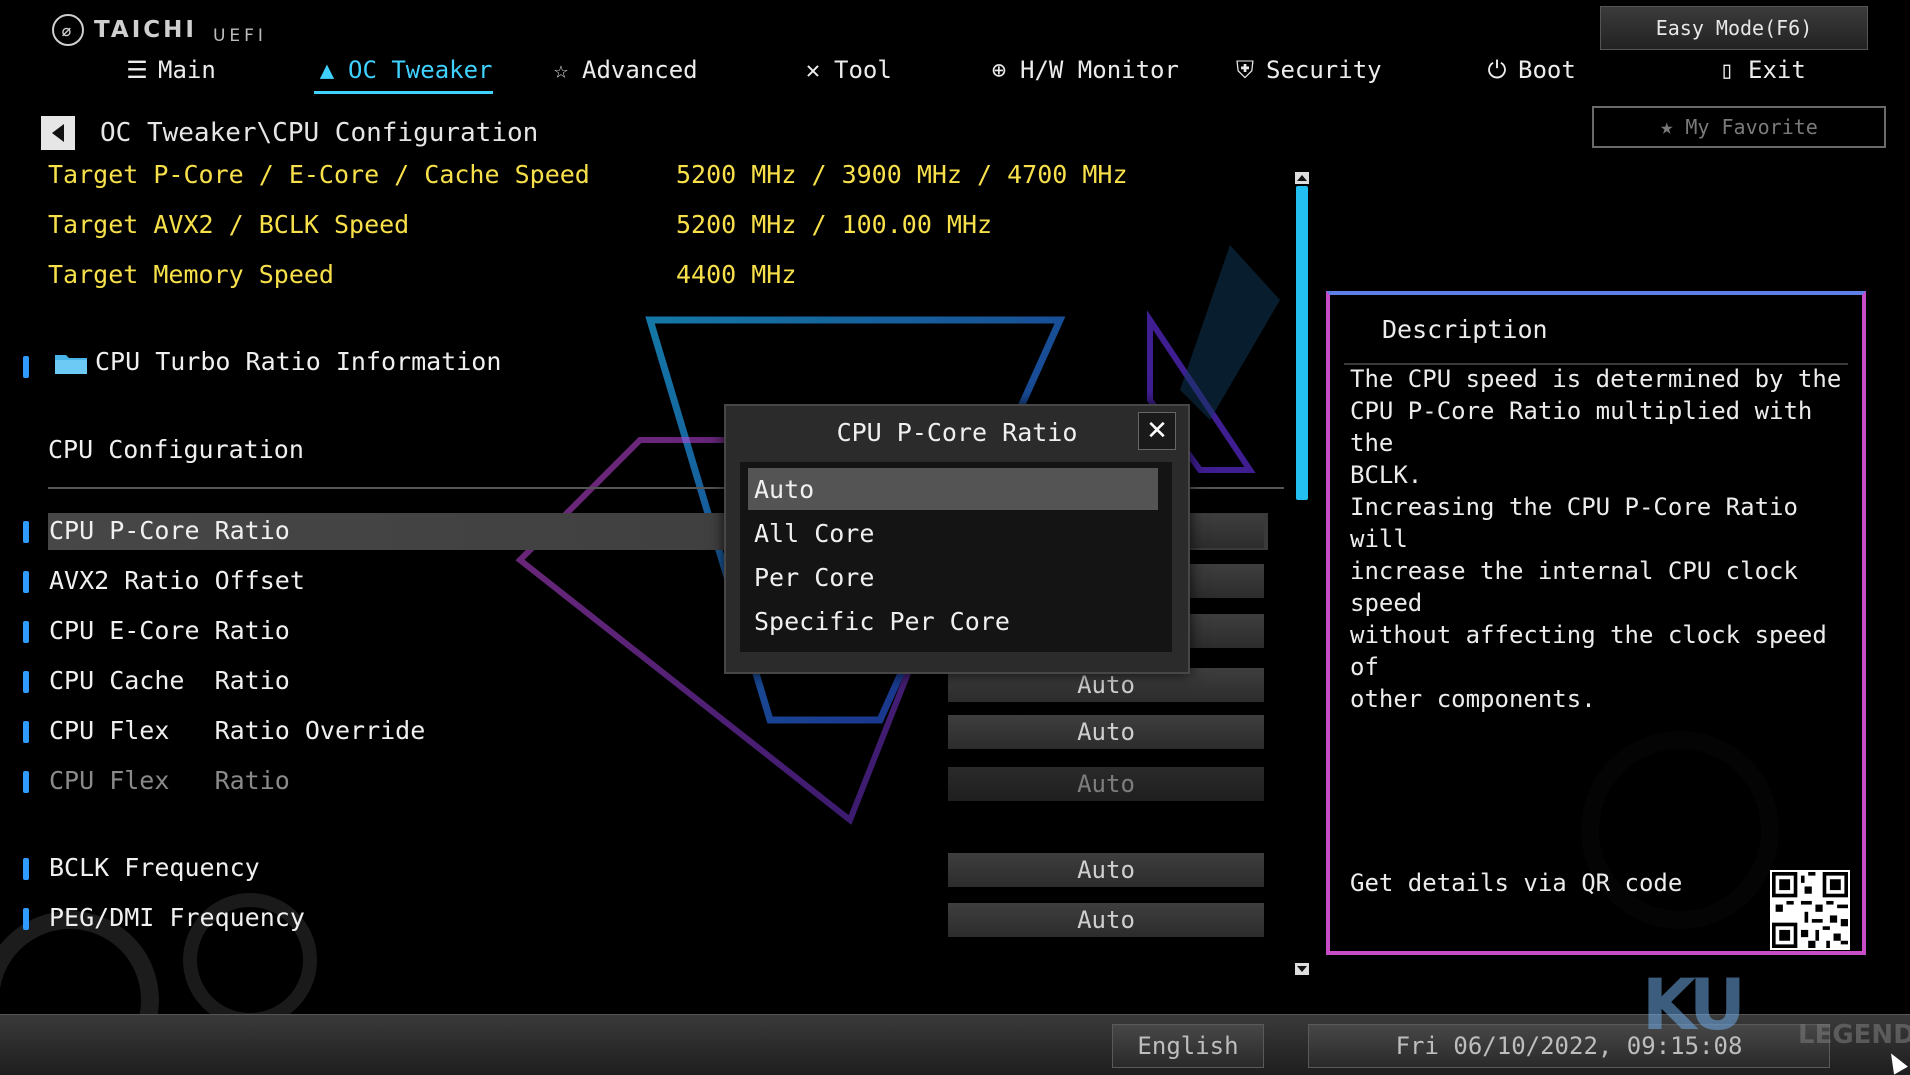 Image resolution: width=1910 pixels, height=1075 pixels. I want to click on target-memory-value: 4400 MHz, so click(736, 274).